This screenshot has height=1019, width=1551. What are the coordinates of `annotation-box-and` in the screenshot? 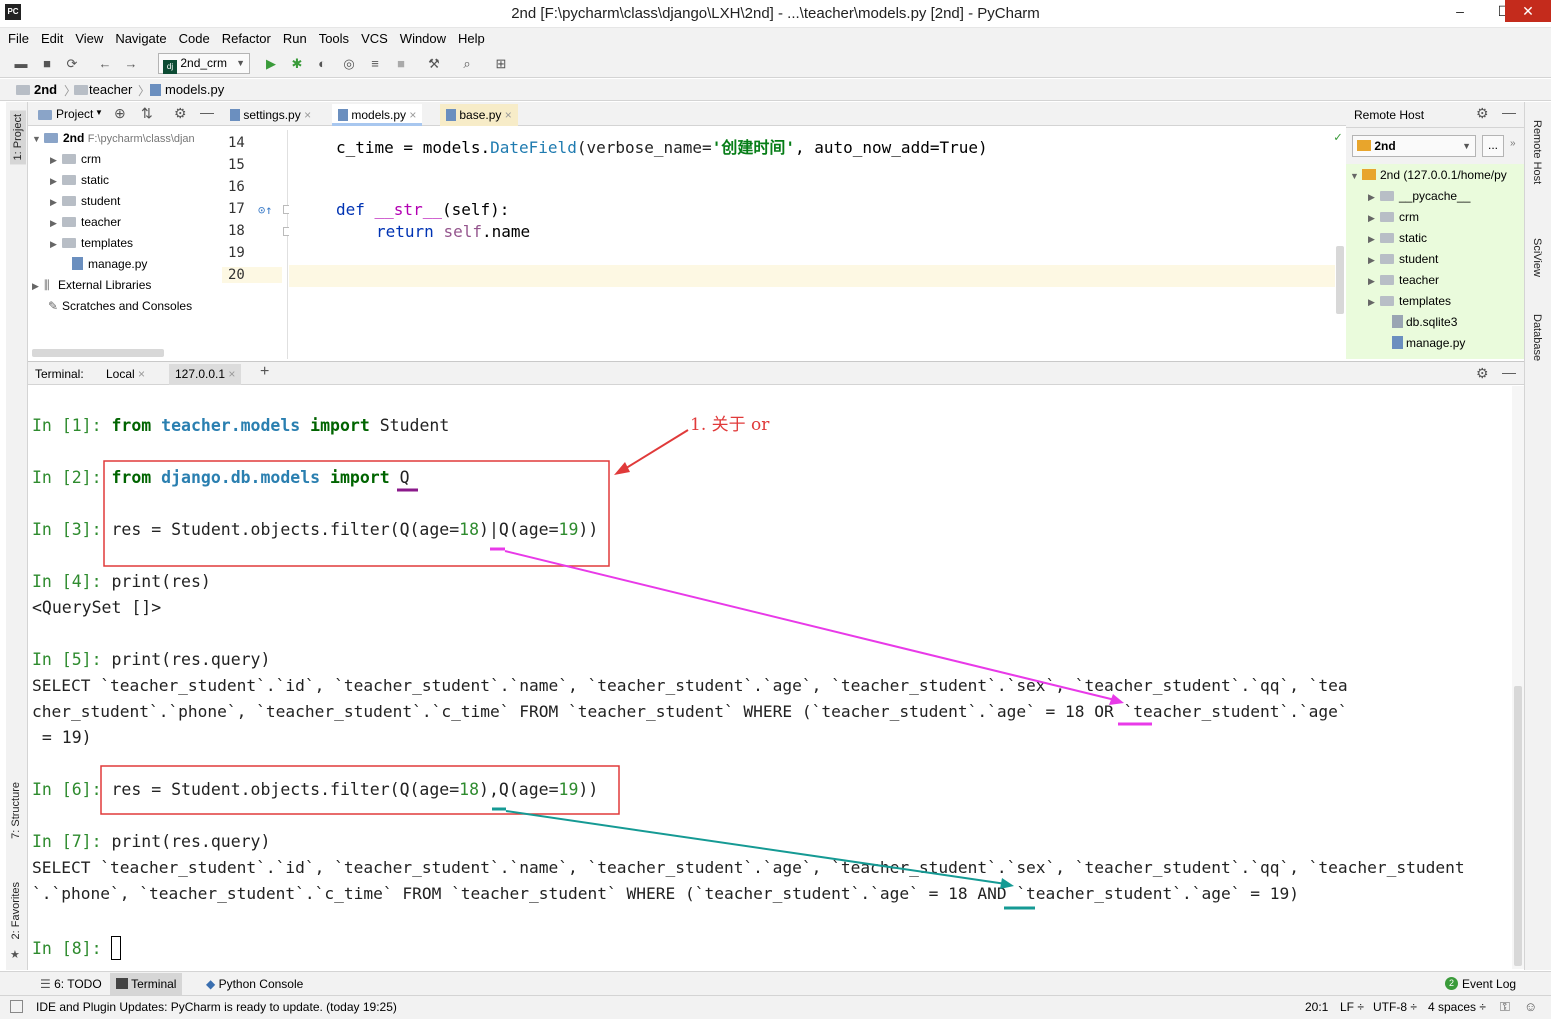 It's located at (360, 790).